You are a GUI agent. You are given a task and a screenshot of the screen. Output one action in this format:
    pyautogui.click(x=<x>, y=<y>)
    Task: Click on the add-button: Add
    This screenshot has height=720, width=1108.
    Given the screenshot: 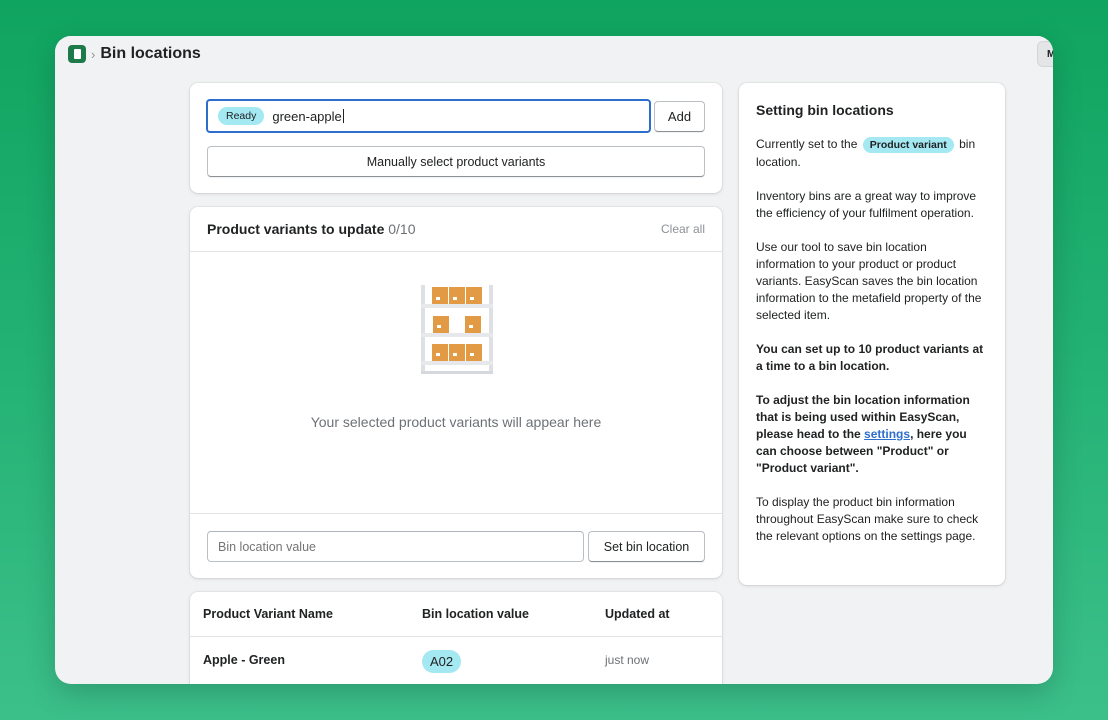 What is the action you would take?
    pyautogui.click(x=679, y=116)
    